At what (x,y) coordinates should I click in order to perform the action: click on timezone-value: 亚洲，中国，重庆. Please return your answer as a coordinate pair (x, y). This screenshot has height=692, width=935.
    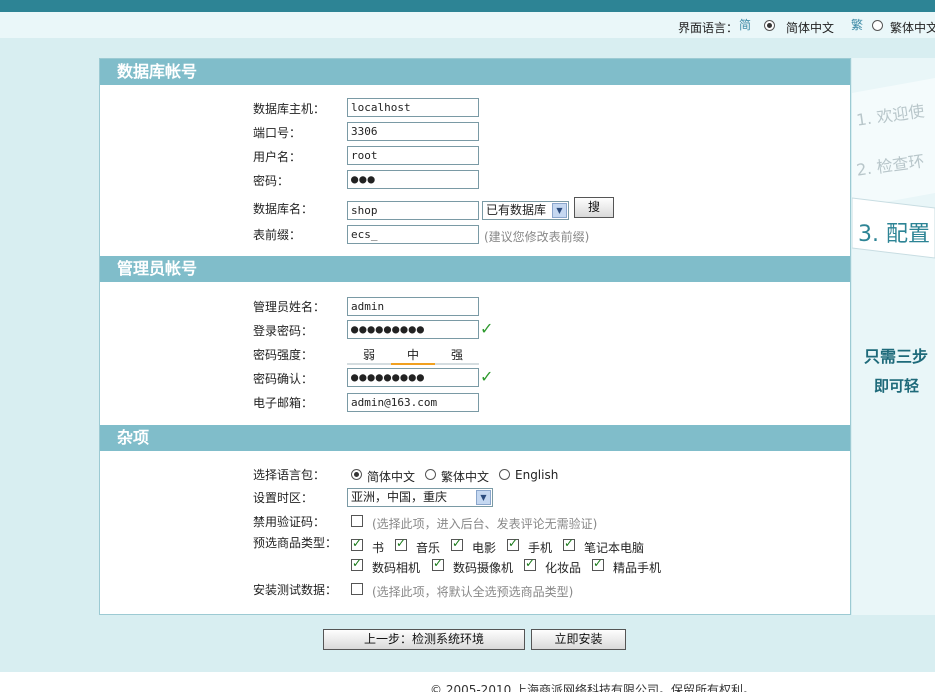
    Looking at the image, I should click on (399, 497).